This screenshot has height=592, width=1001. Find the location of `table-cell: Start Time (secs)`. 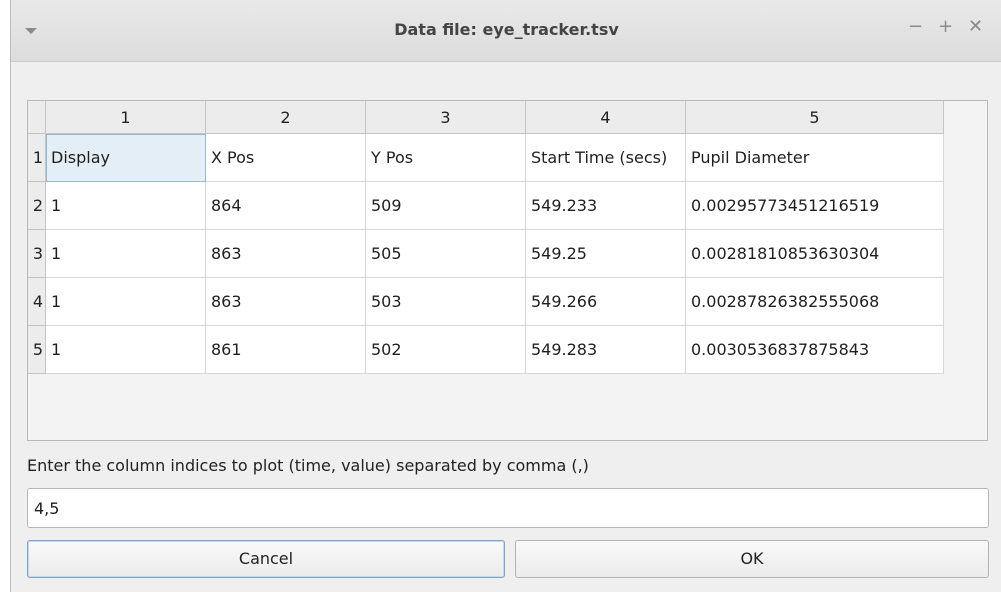

table-cell: Start Time (secs) is located at coordinates (606, 158).